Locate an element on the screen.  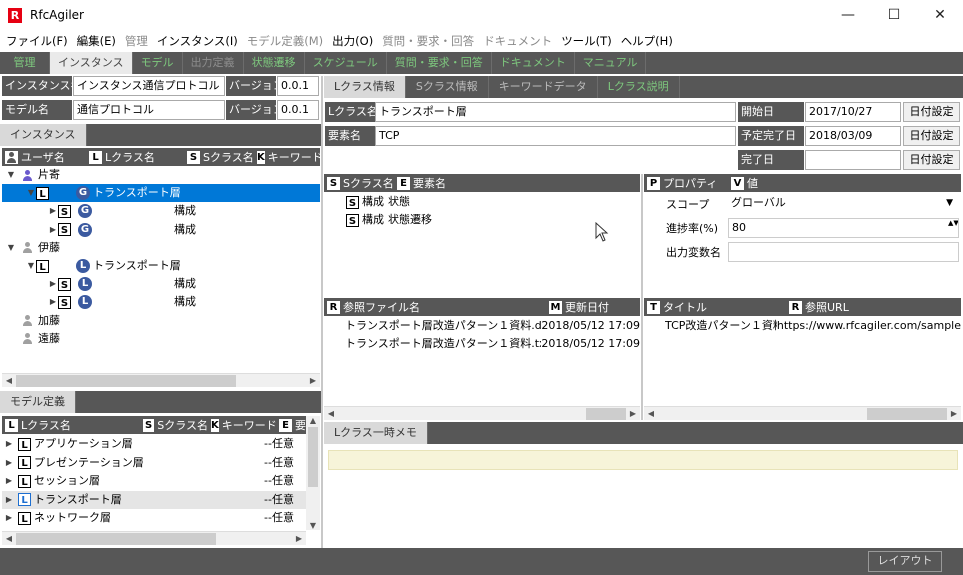
tree-row: ▼ L L トランスポート層 is located at coordinates (161, 266).